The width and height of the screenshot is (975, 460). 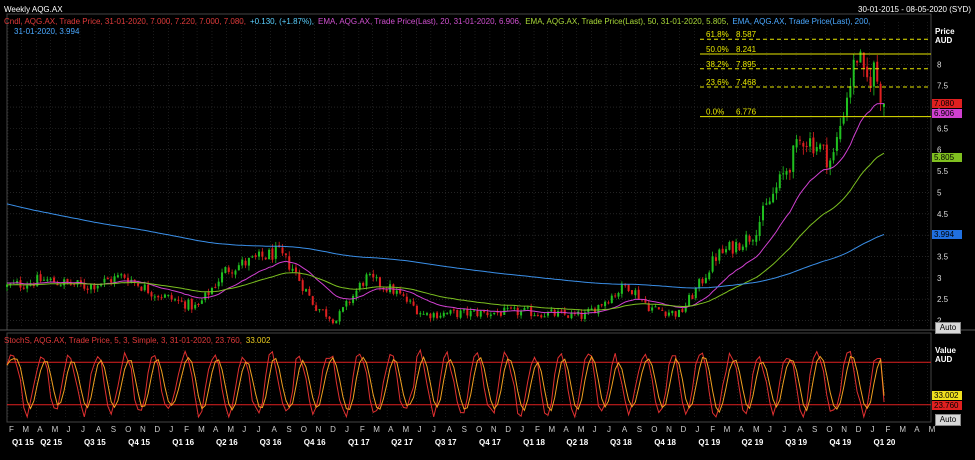 I want to click on value-axis-unit: Value AUD, so click(x=945, y=355).